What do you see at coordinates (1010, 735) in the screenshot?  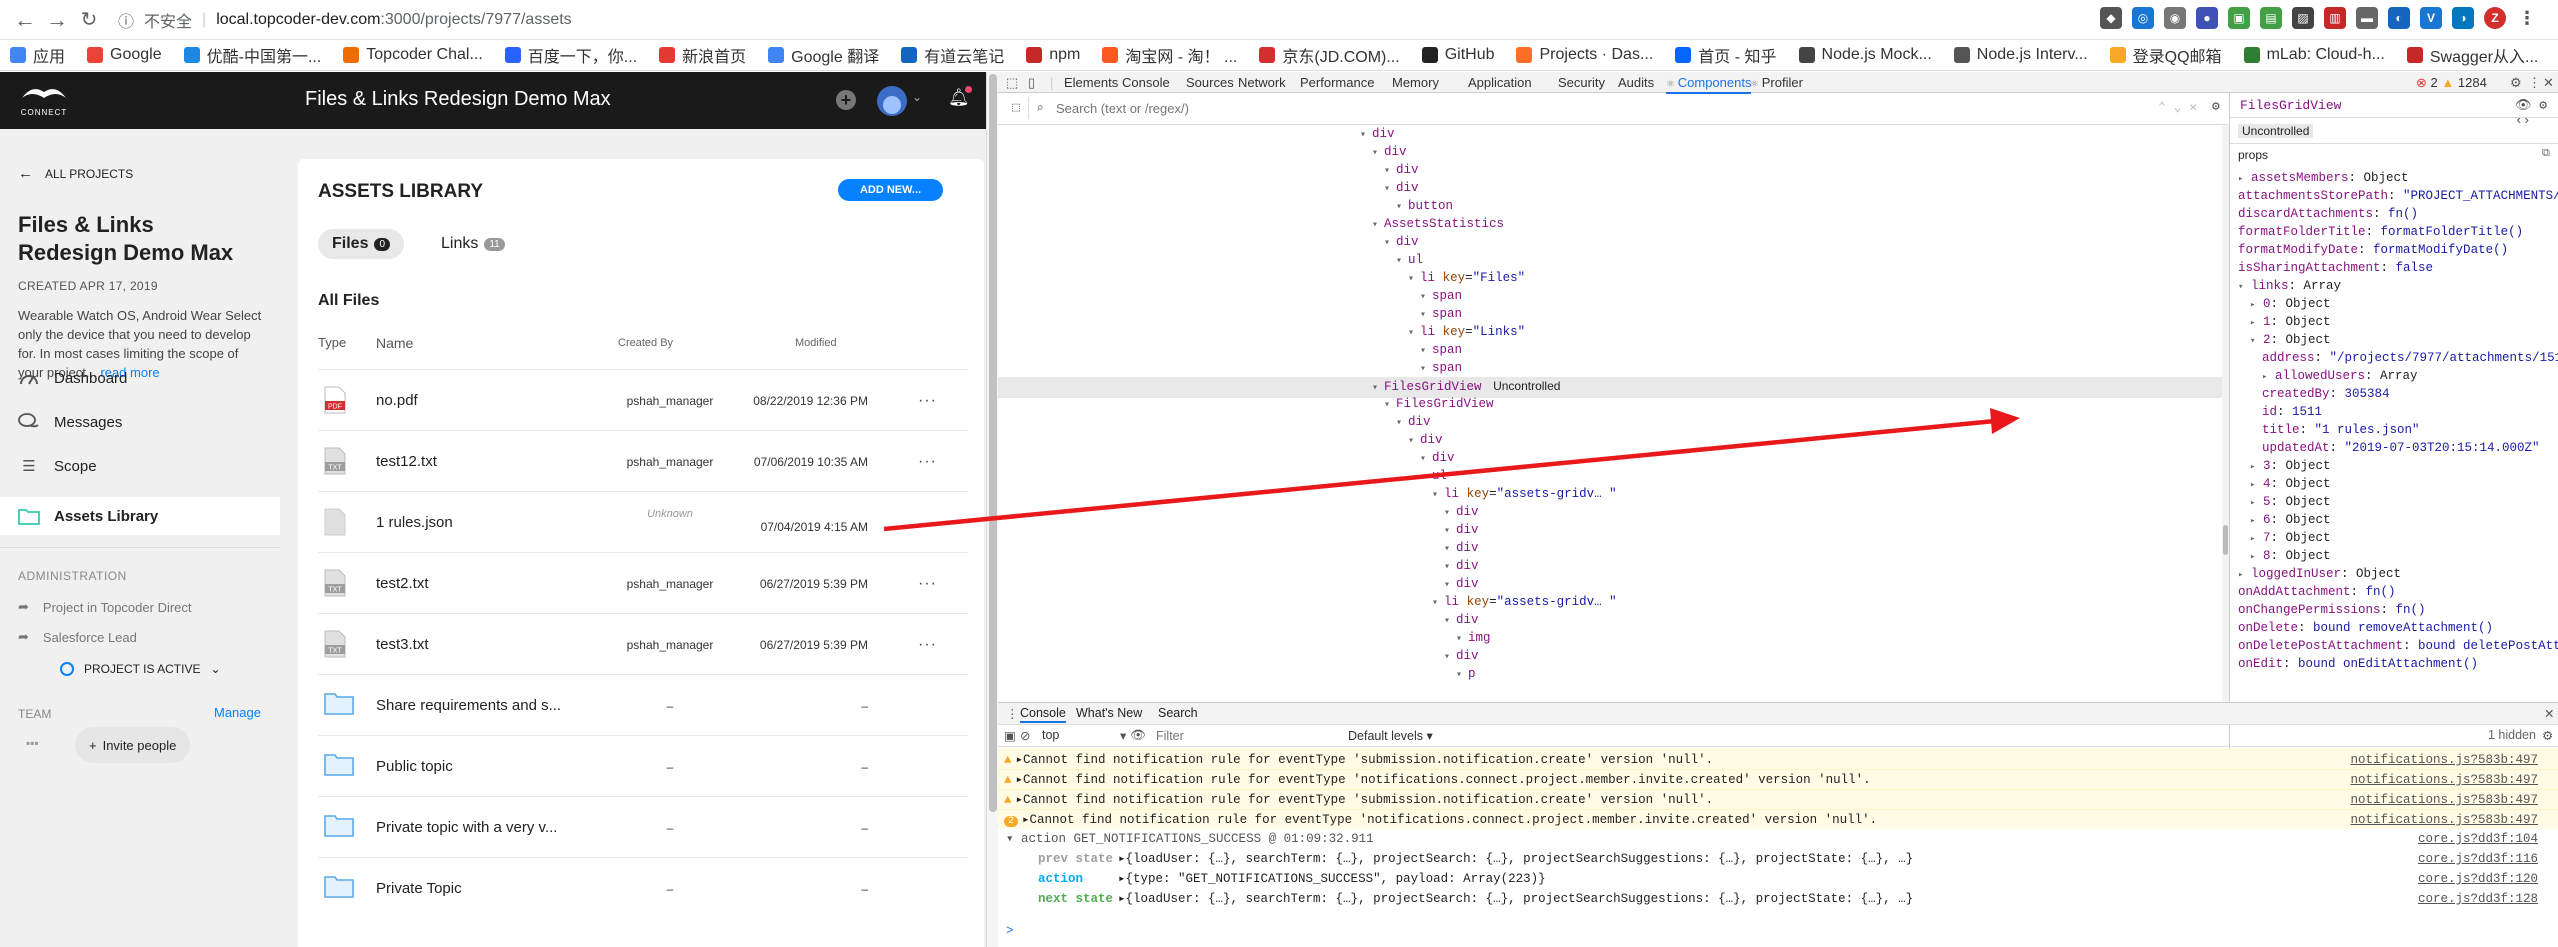 I see `sidebar-toggle-icon: ▣` at bounding box center [1010, 735].